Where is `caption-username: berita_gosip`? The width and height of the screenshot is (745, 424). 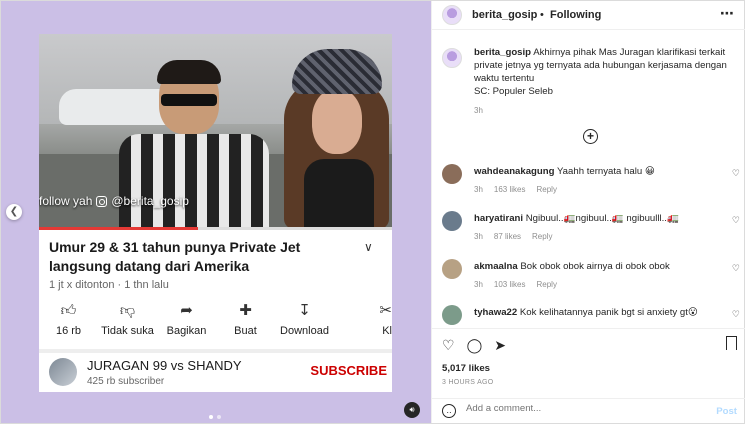
caption-username: berita_gosip is located at coordinates (502, 52).